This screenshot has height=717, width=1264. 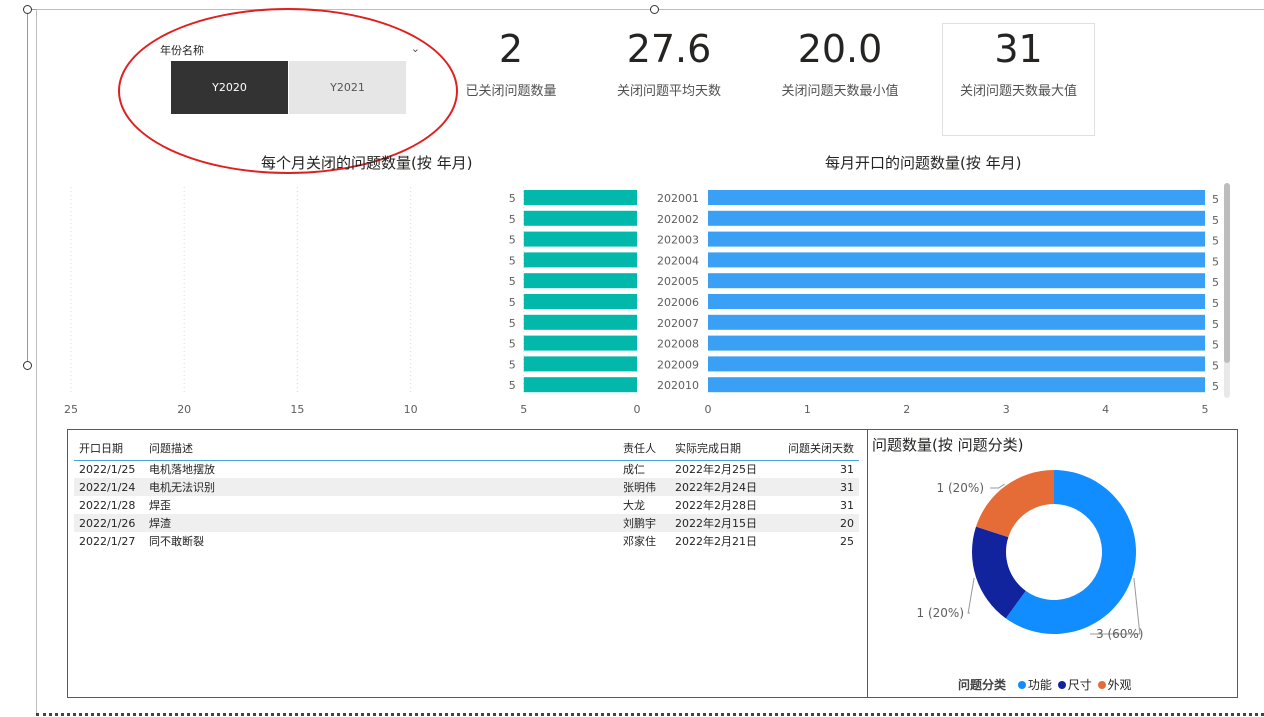 What do you see at coordinates (720, 487) in the screenshot?
I see `table-cell: 2022年2月24日` at bounding box center [720, 487].